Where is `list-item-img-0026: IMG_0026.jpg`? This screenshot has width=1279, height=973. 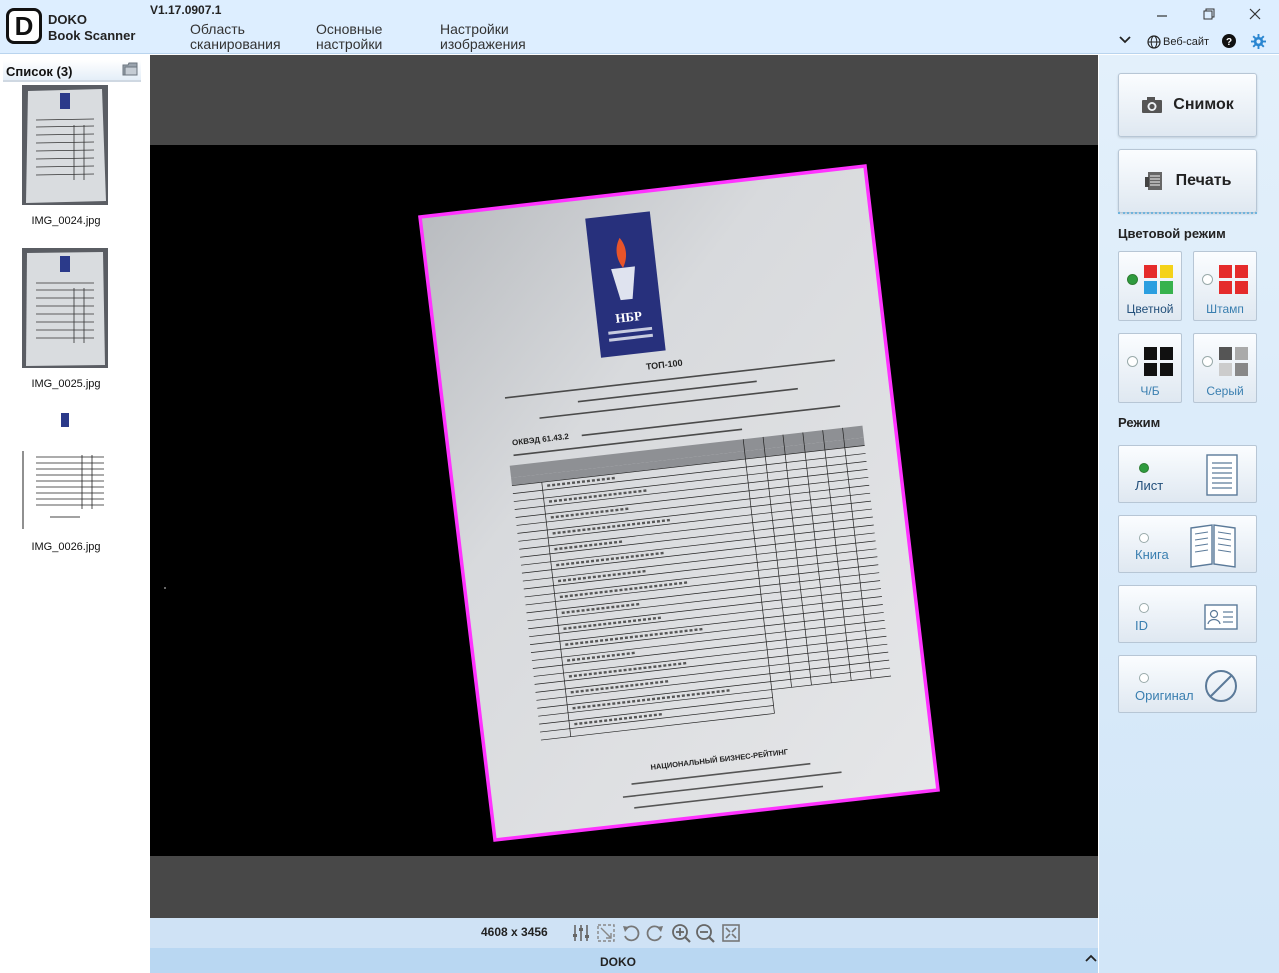
list-item-img-0026: IMG_0026.jpg is located at coordinates (66, 482).